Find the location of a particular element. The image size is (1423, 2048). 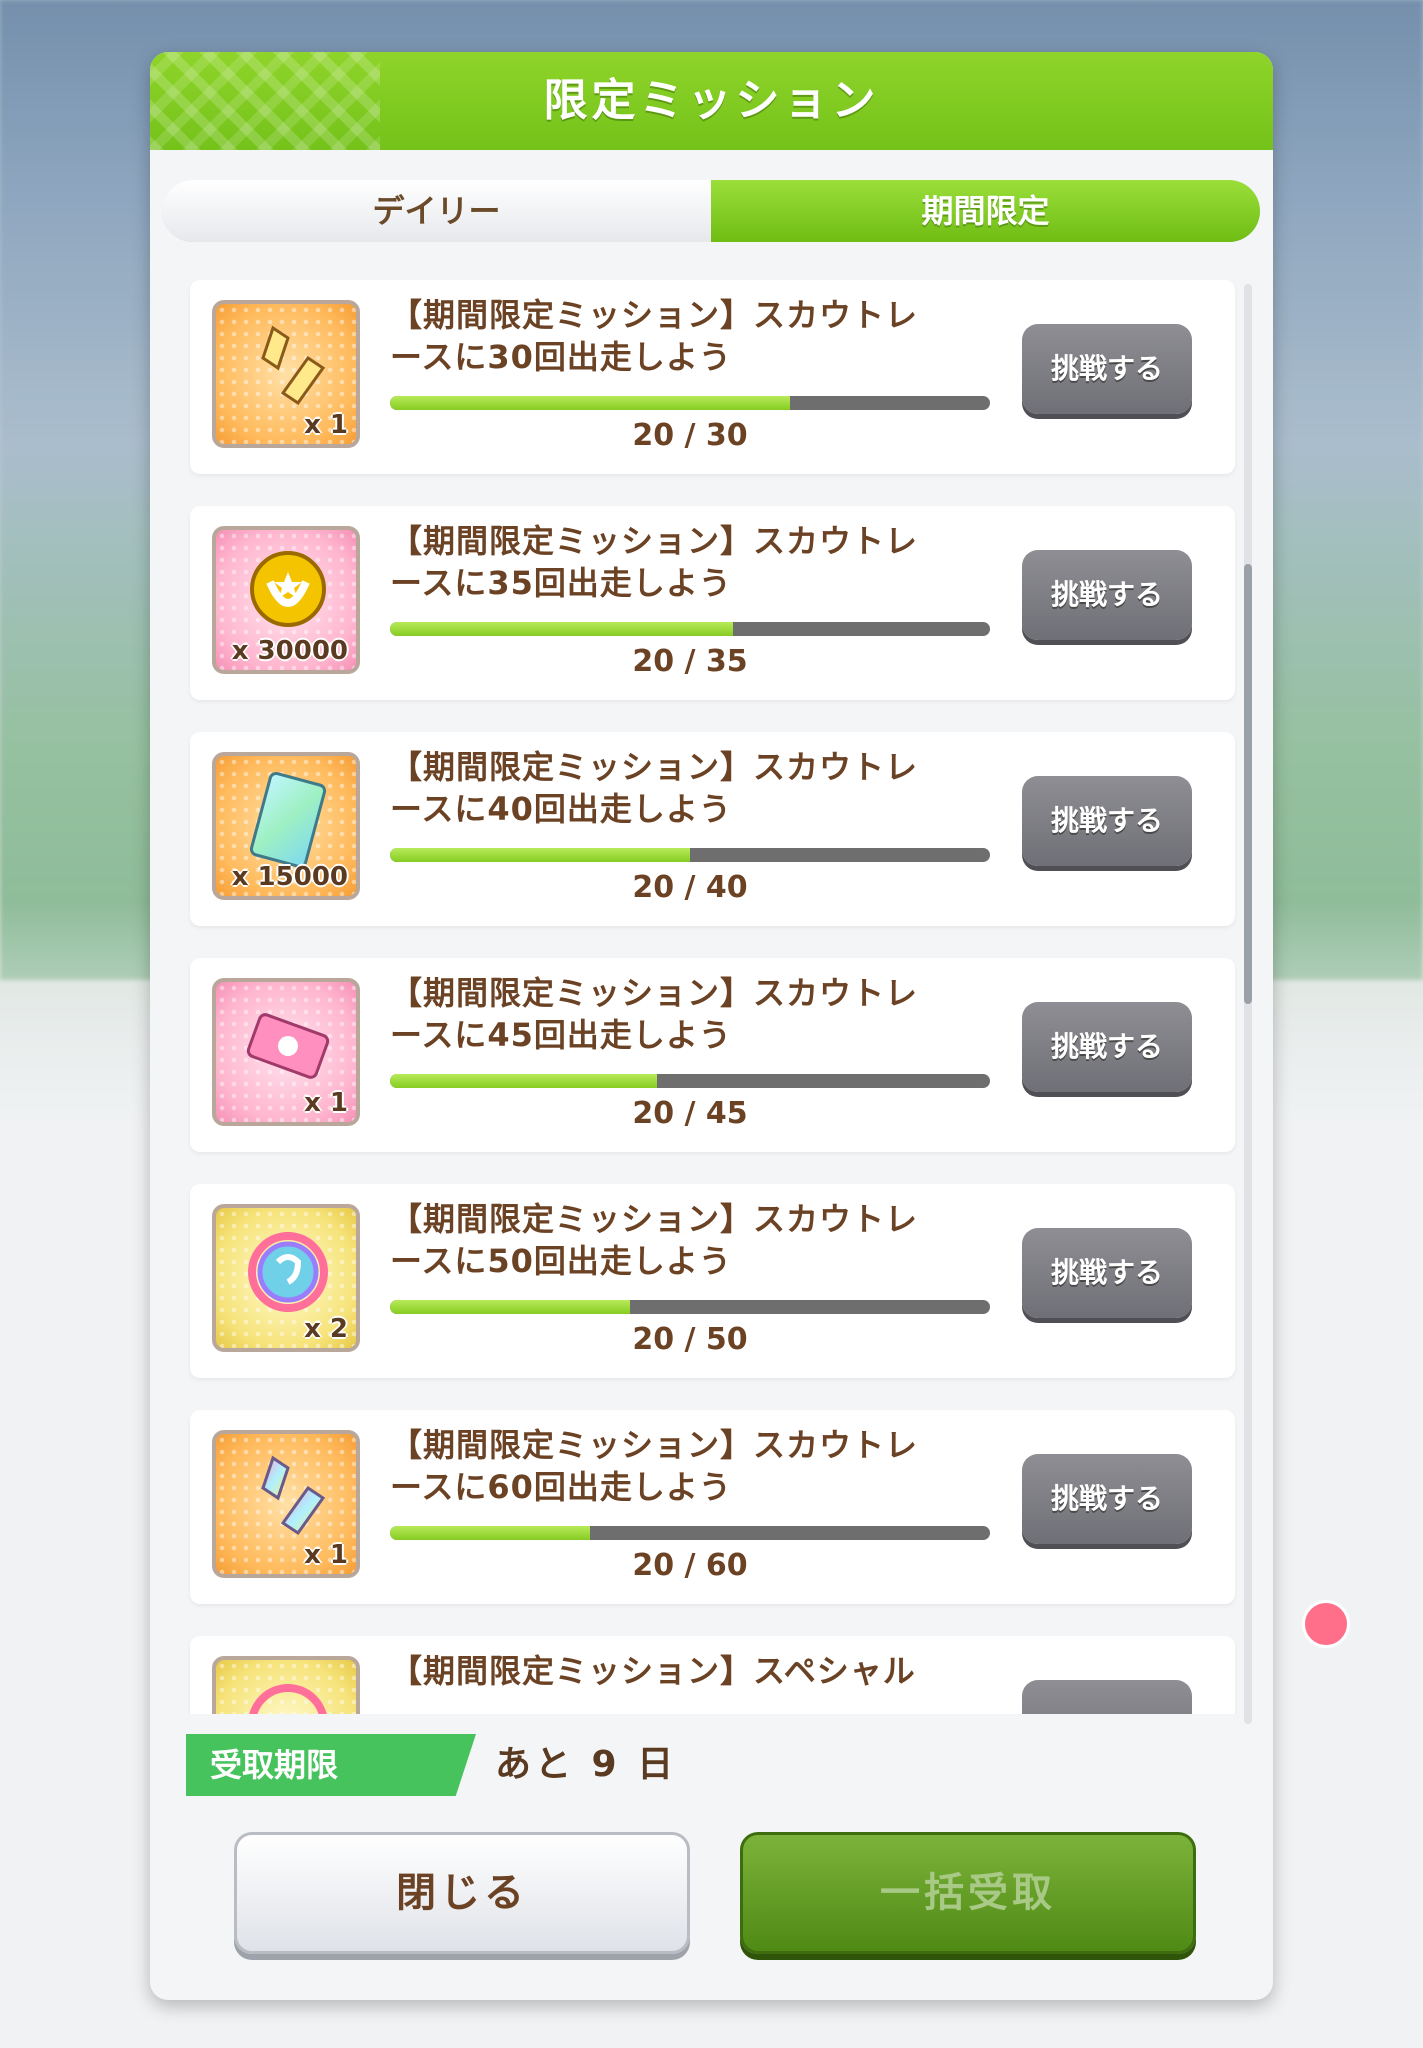

challenge-button is located at coordinates (1107, 1697).